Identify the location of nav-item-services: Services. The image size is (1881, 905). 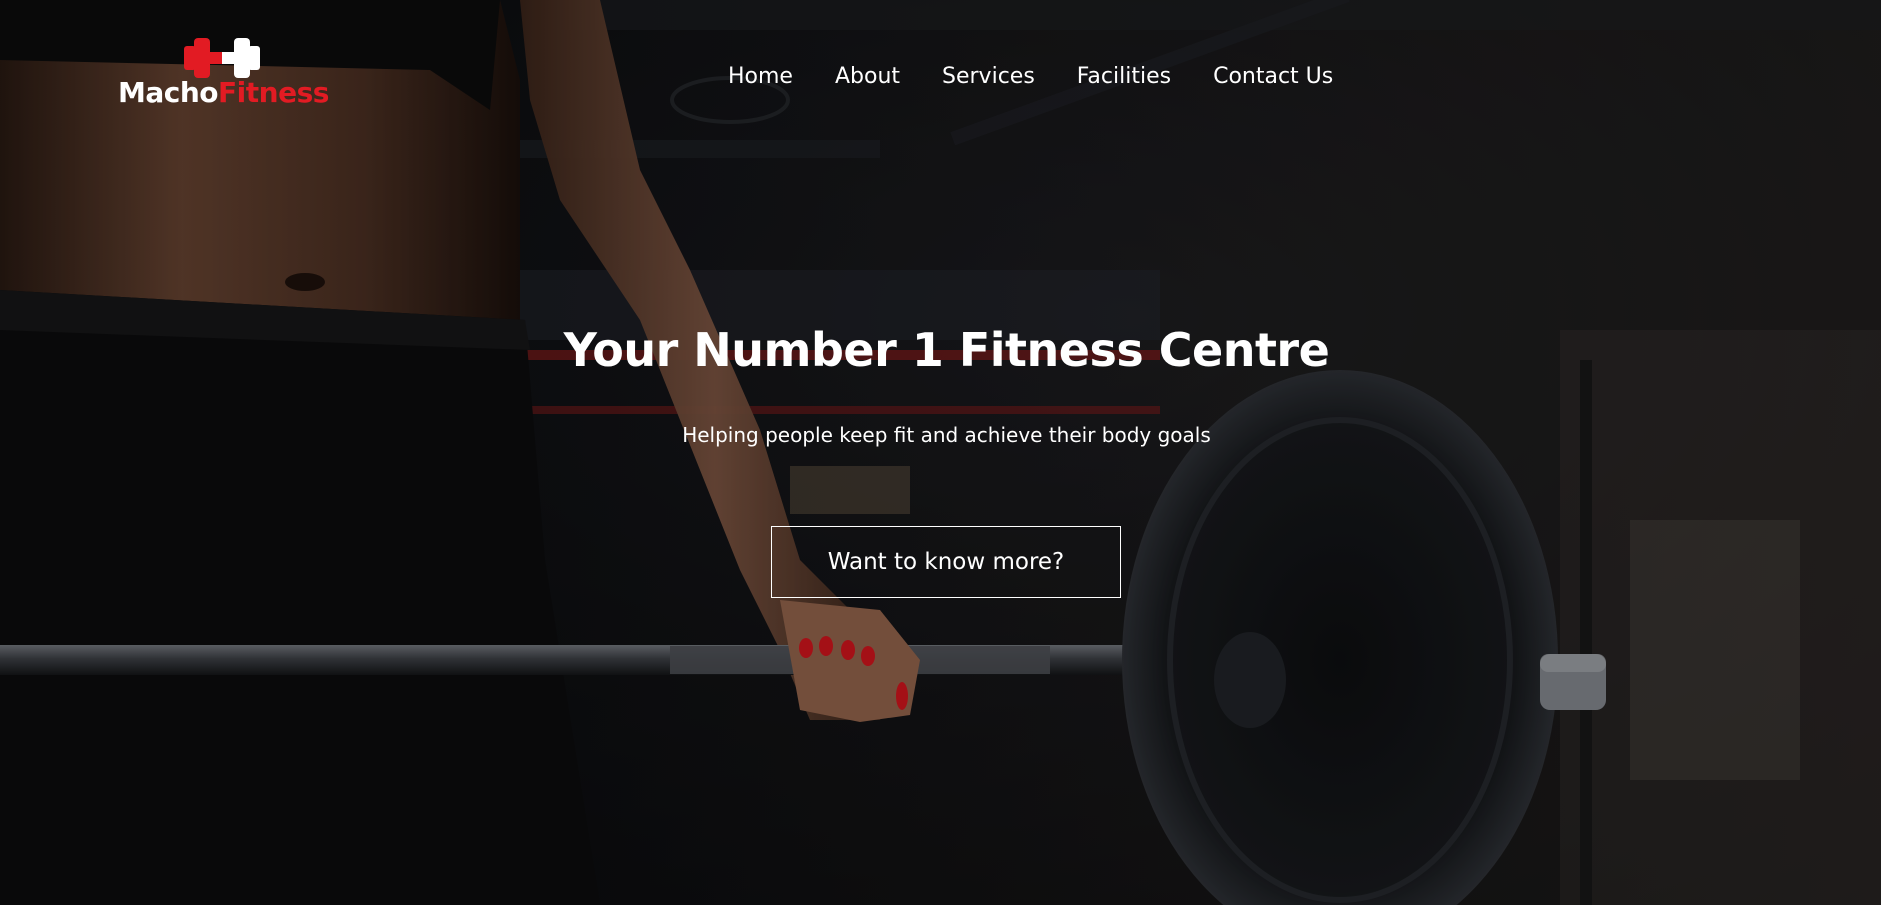
(988, 76).